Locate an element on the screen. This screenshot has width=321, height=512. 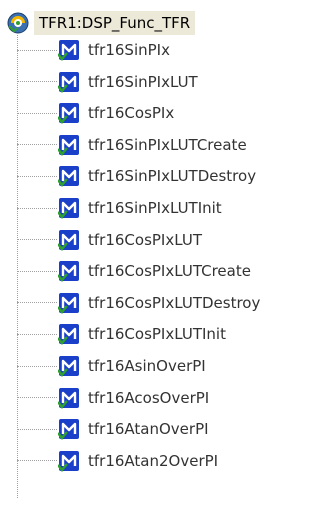
tree-item-label: tfr16SinPIxLUT is located at coordinates (143, 81).